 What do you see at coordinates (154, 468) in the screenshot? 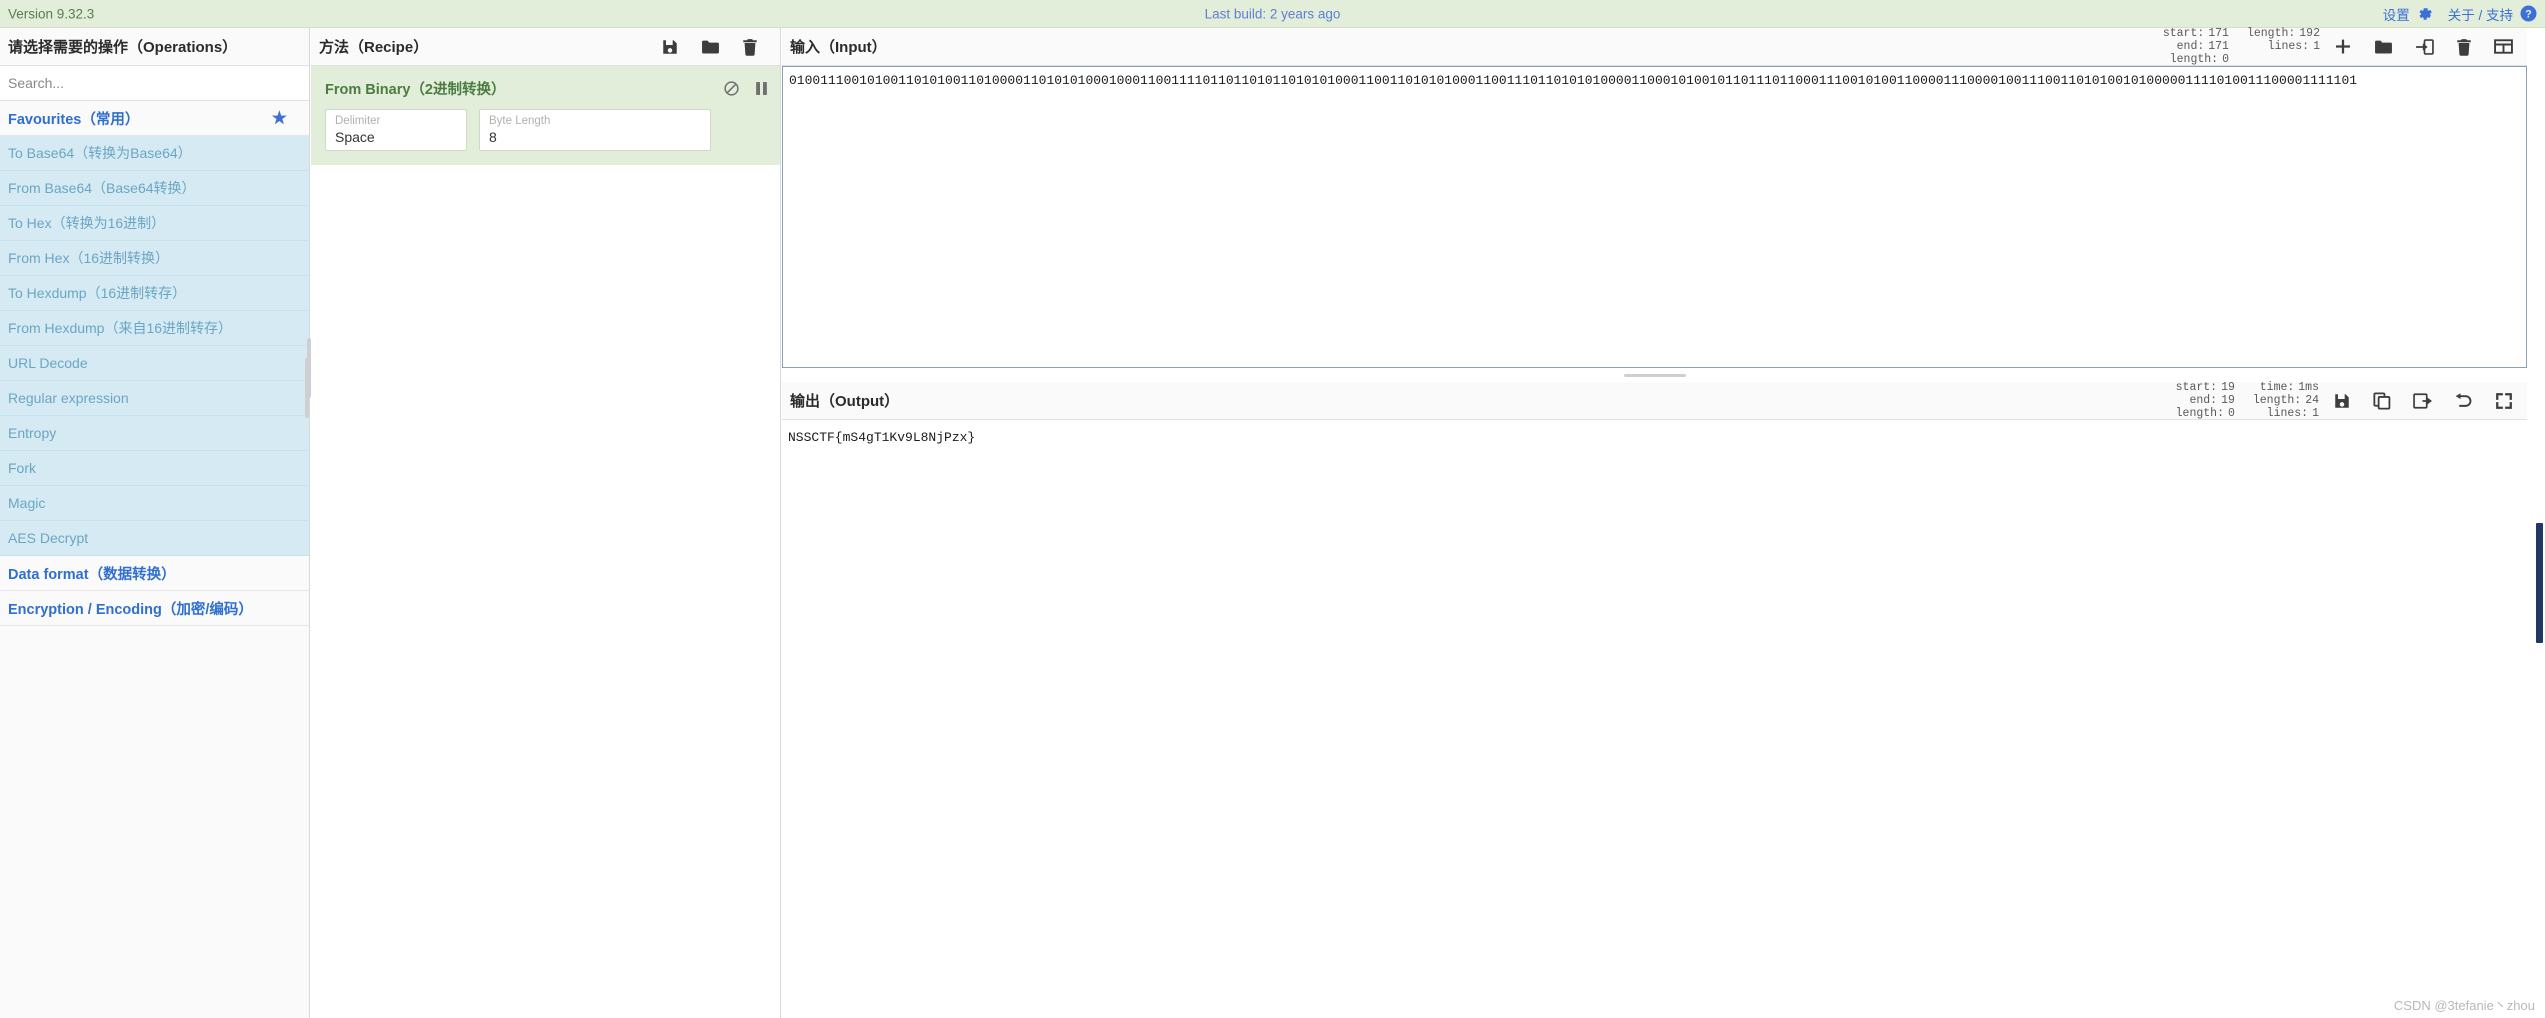
I see `op-fork: Fork` at bounding box center [154, 468].